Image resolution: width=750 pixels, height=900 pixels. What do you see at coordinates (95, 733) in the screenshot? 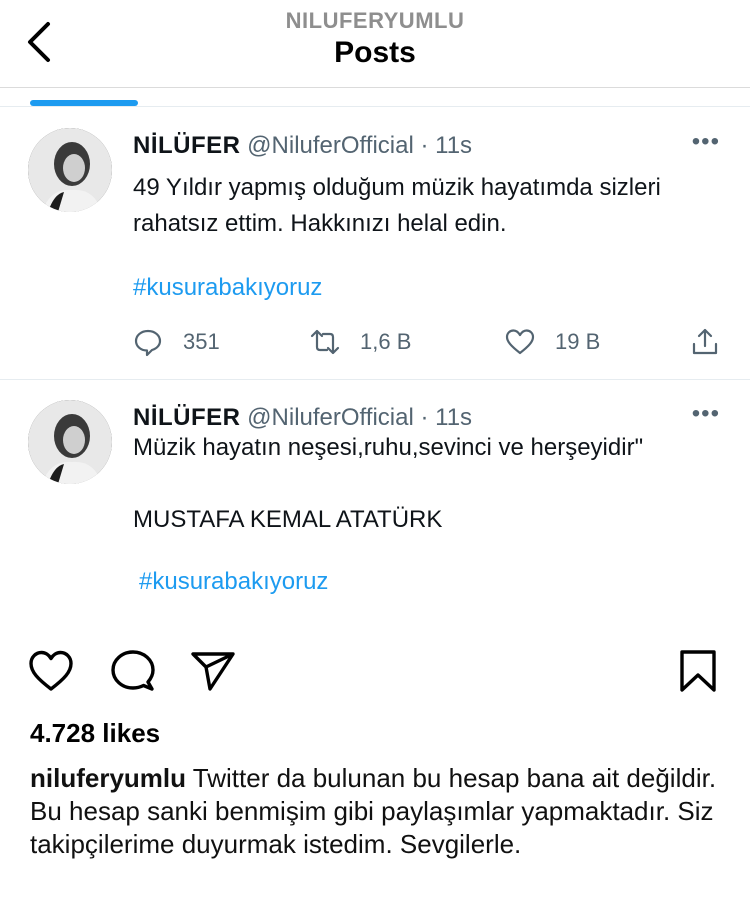
I see `likes-count: 4.728 likes` at bounding box center [95, 733].